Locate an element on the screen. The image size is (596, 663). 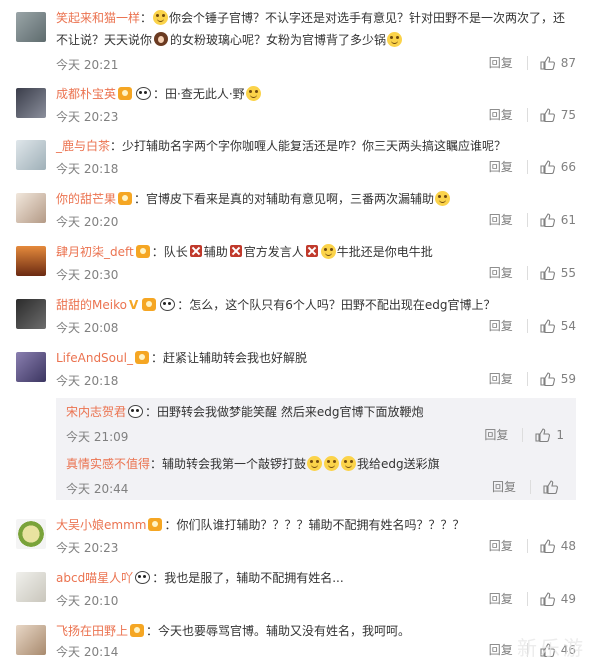
like-button: 66 is located at coordinates (558, 167).